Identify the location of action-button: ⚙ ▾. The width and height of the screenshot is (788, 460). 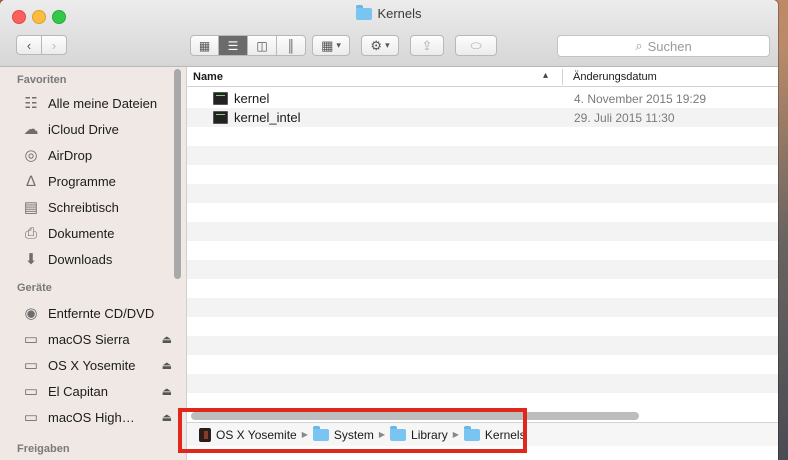
(380, 45).